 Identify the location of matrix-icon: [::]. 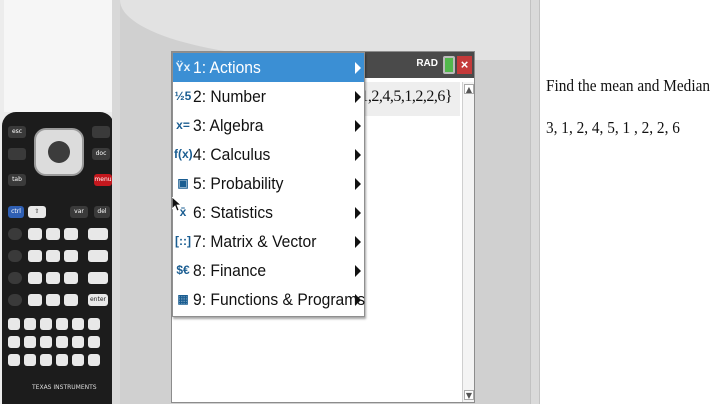
(183, 241).